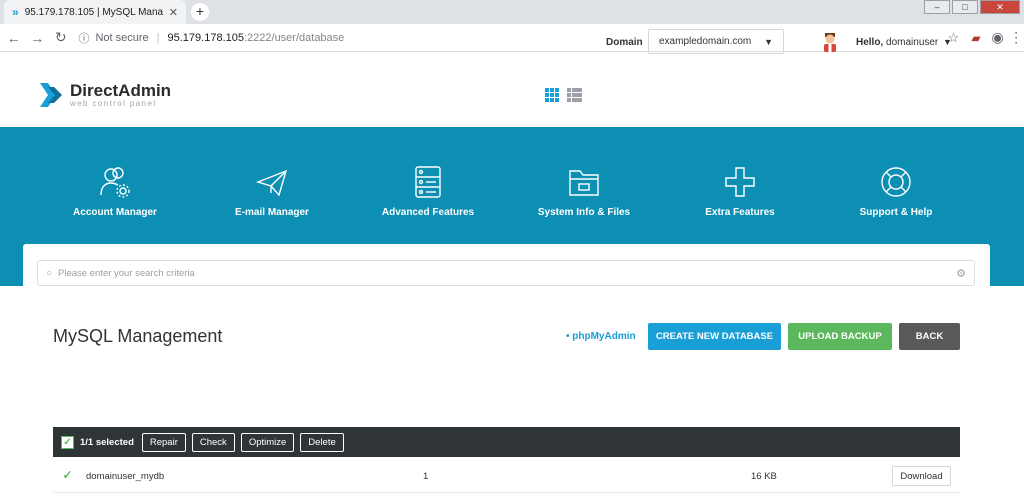  I want to click on directadmin-logo: DirectAdmin web control panel, so click(104, 95).